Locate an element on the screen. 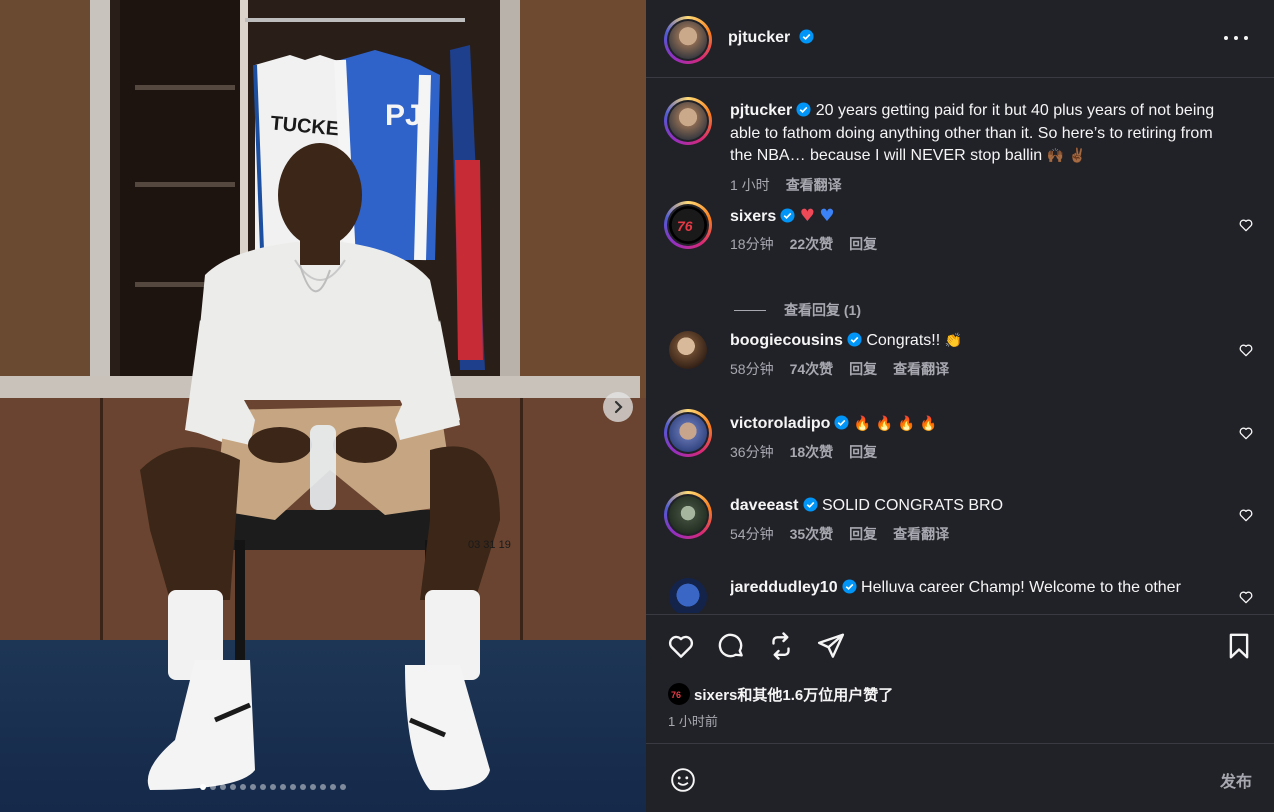 The width and height of the screenshot is (1274, 812). jacket-letters: PJ is located at coordinates (403, 115).